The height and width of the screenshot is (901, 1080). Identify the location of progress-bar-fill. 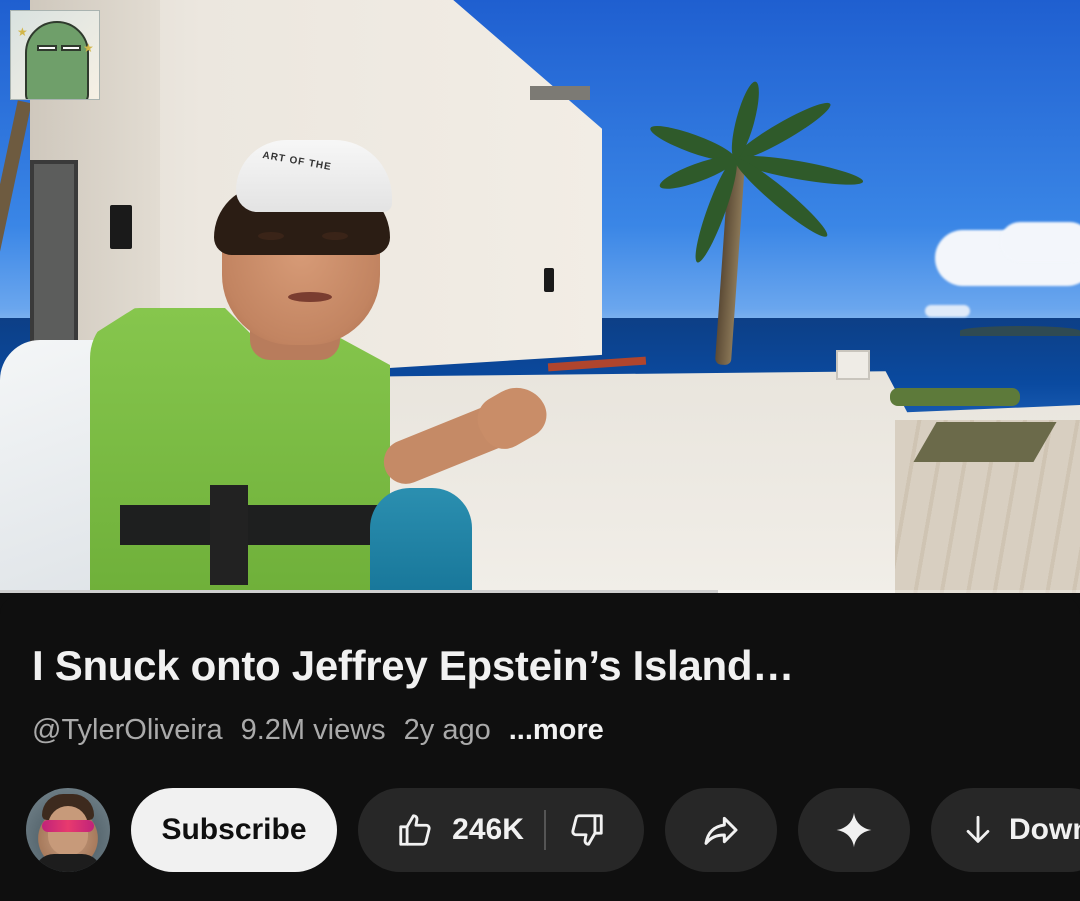
(359, 591).